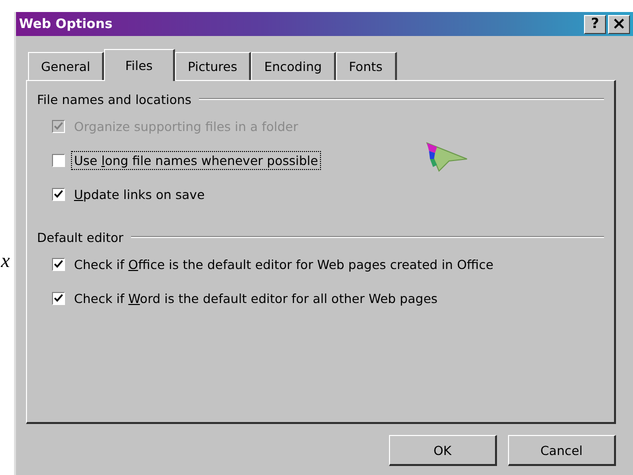 Image resolution: width=633 pixels, height=475 pixels. What do you see at coordinates (366, 66) in the screenshot?
I see `tab: Fonts` at bounding box center [366, 66].